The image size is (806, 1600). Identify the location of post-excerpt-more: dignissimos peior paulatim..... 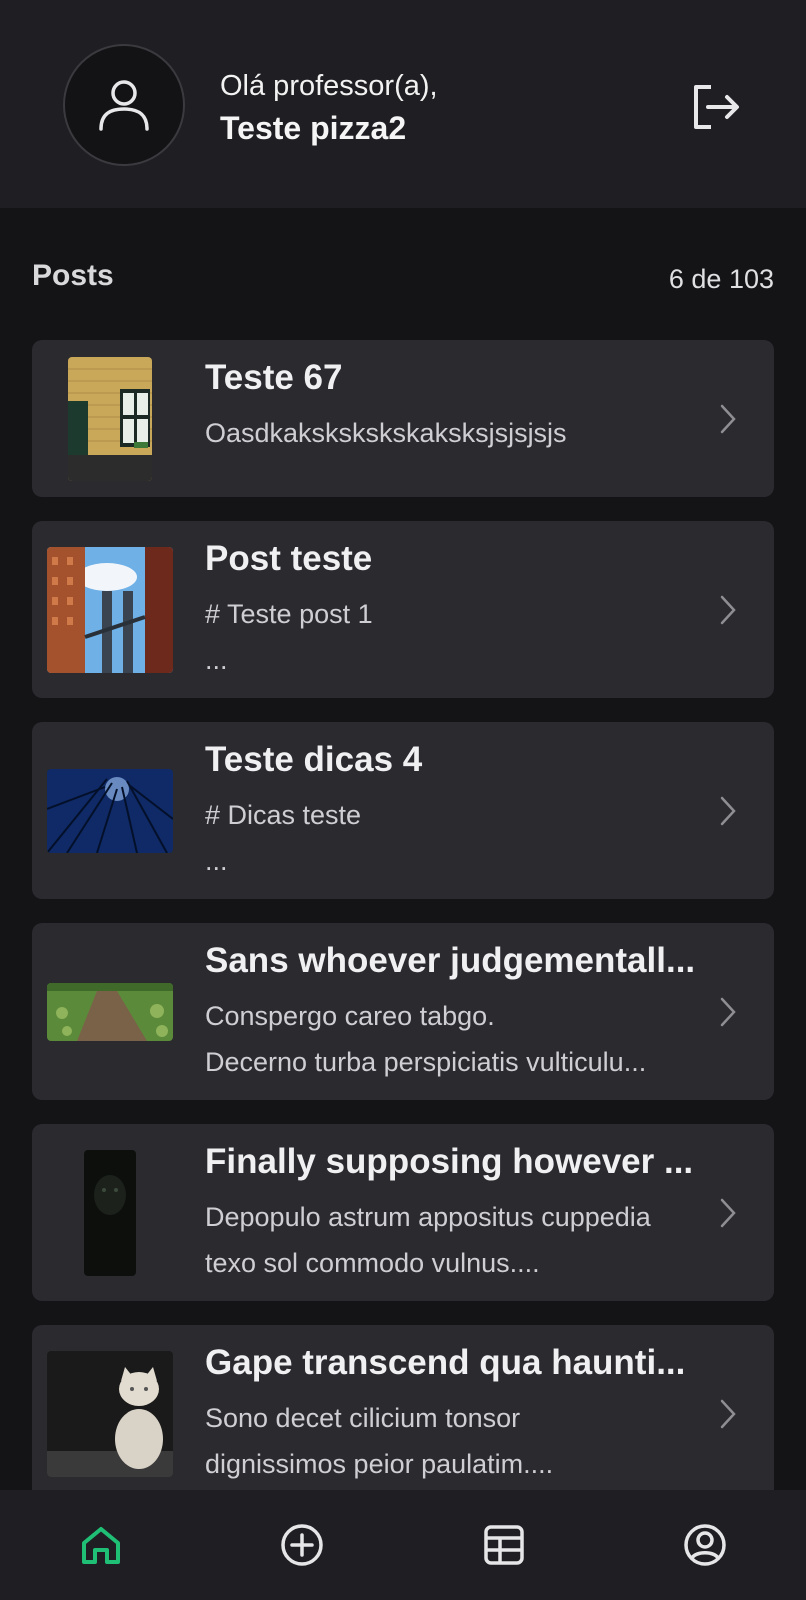
(379, 1464).